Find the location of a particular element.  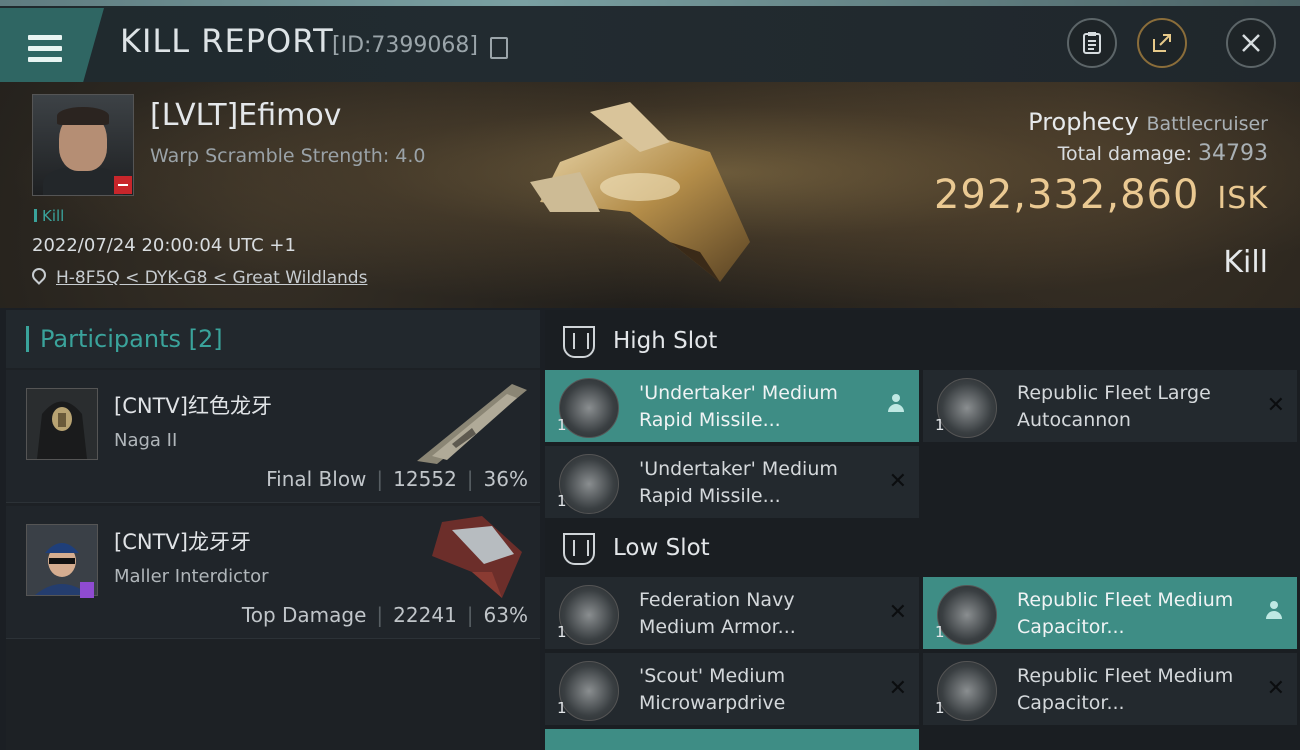

clipboard-icon is located at coordinates (1092, 43).